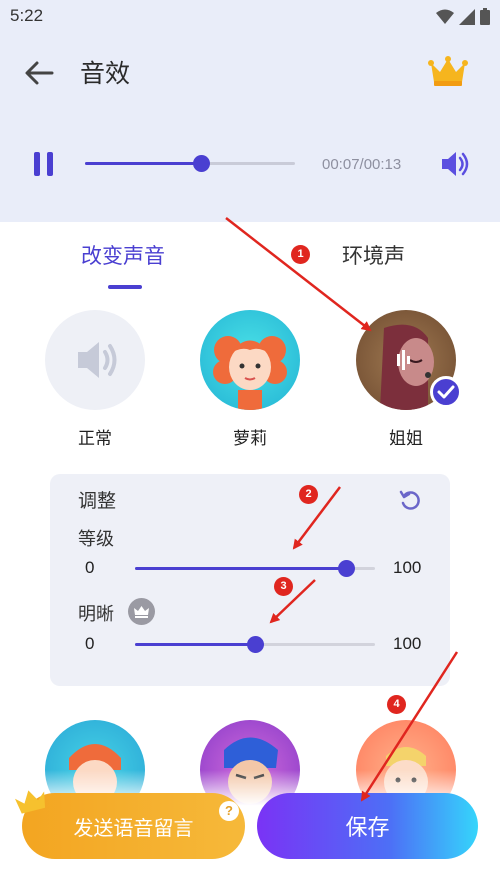  What do you see at coordinates (96, 614) in the screenshot?
I see `clarity-label: 明晰` at bounding box center [96, 614].